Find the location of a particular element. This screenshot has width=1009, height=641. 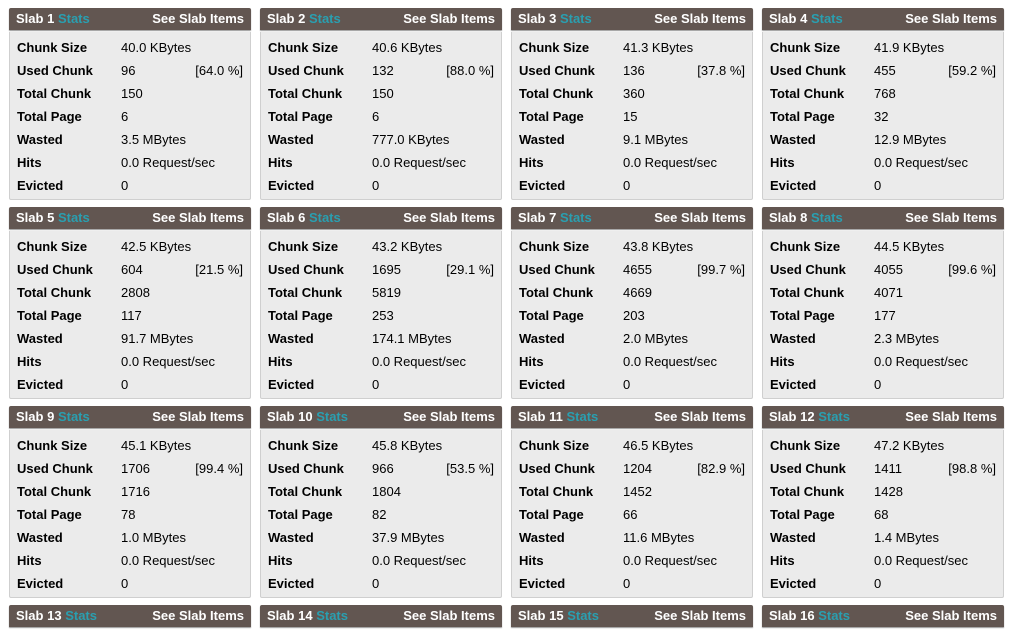

used-chunk-value: 604 is located at coordinates (132, 269).